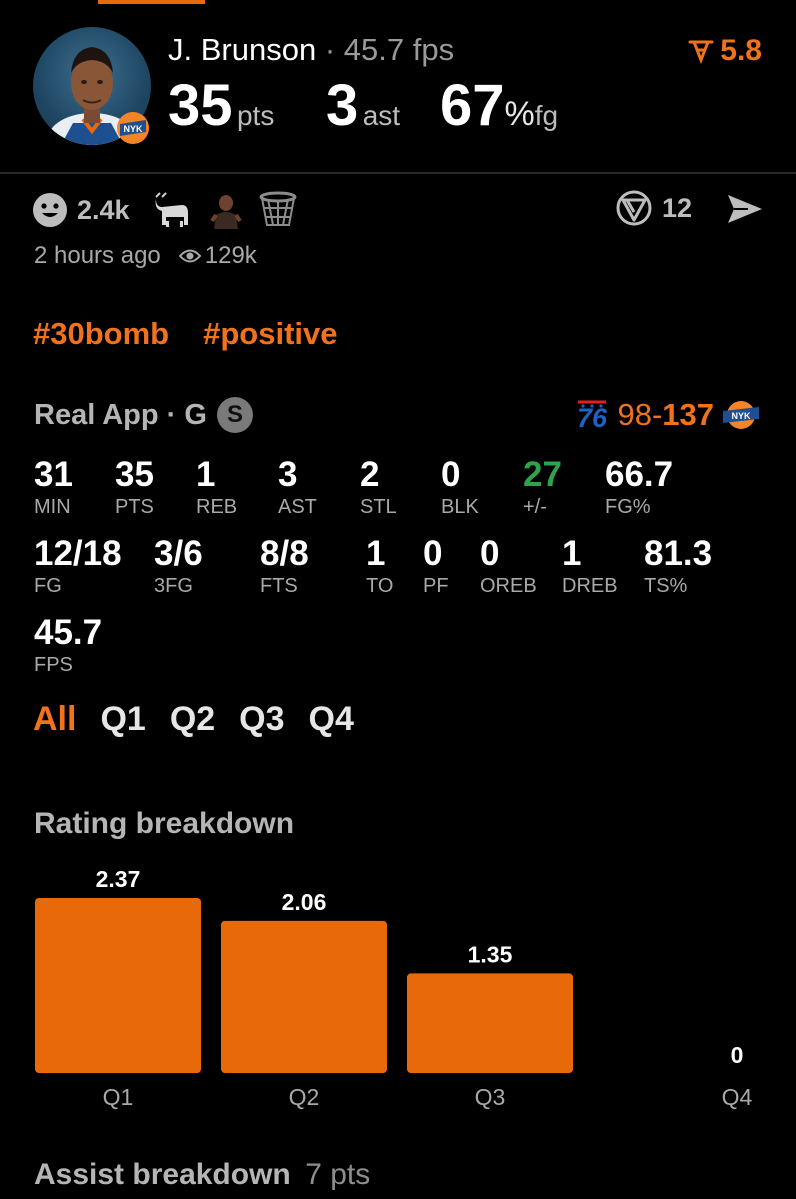 Image resolution: width=796 pixels, height=1199 pixels. Describe the element at coordinates (381, 115) in the screenshot. I see `ast-unit: ast` at that location.